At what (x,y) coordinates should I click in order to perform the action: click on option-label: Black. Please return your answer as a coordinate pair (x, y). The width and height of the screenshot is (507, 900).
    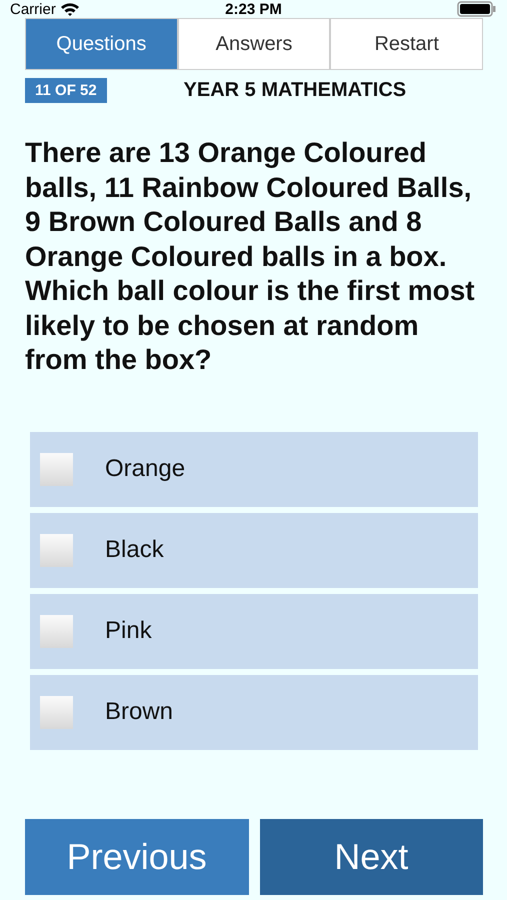
    Looking at the image, I should click on (134, 550).